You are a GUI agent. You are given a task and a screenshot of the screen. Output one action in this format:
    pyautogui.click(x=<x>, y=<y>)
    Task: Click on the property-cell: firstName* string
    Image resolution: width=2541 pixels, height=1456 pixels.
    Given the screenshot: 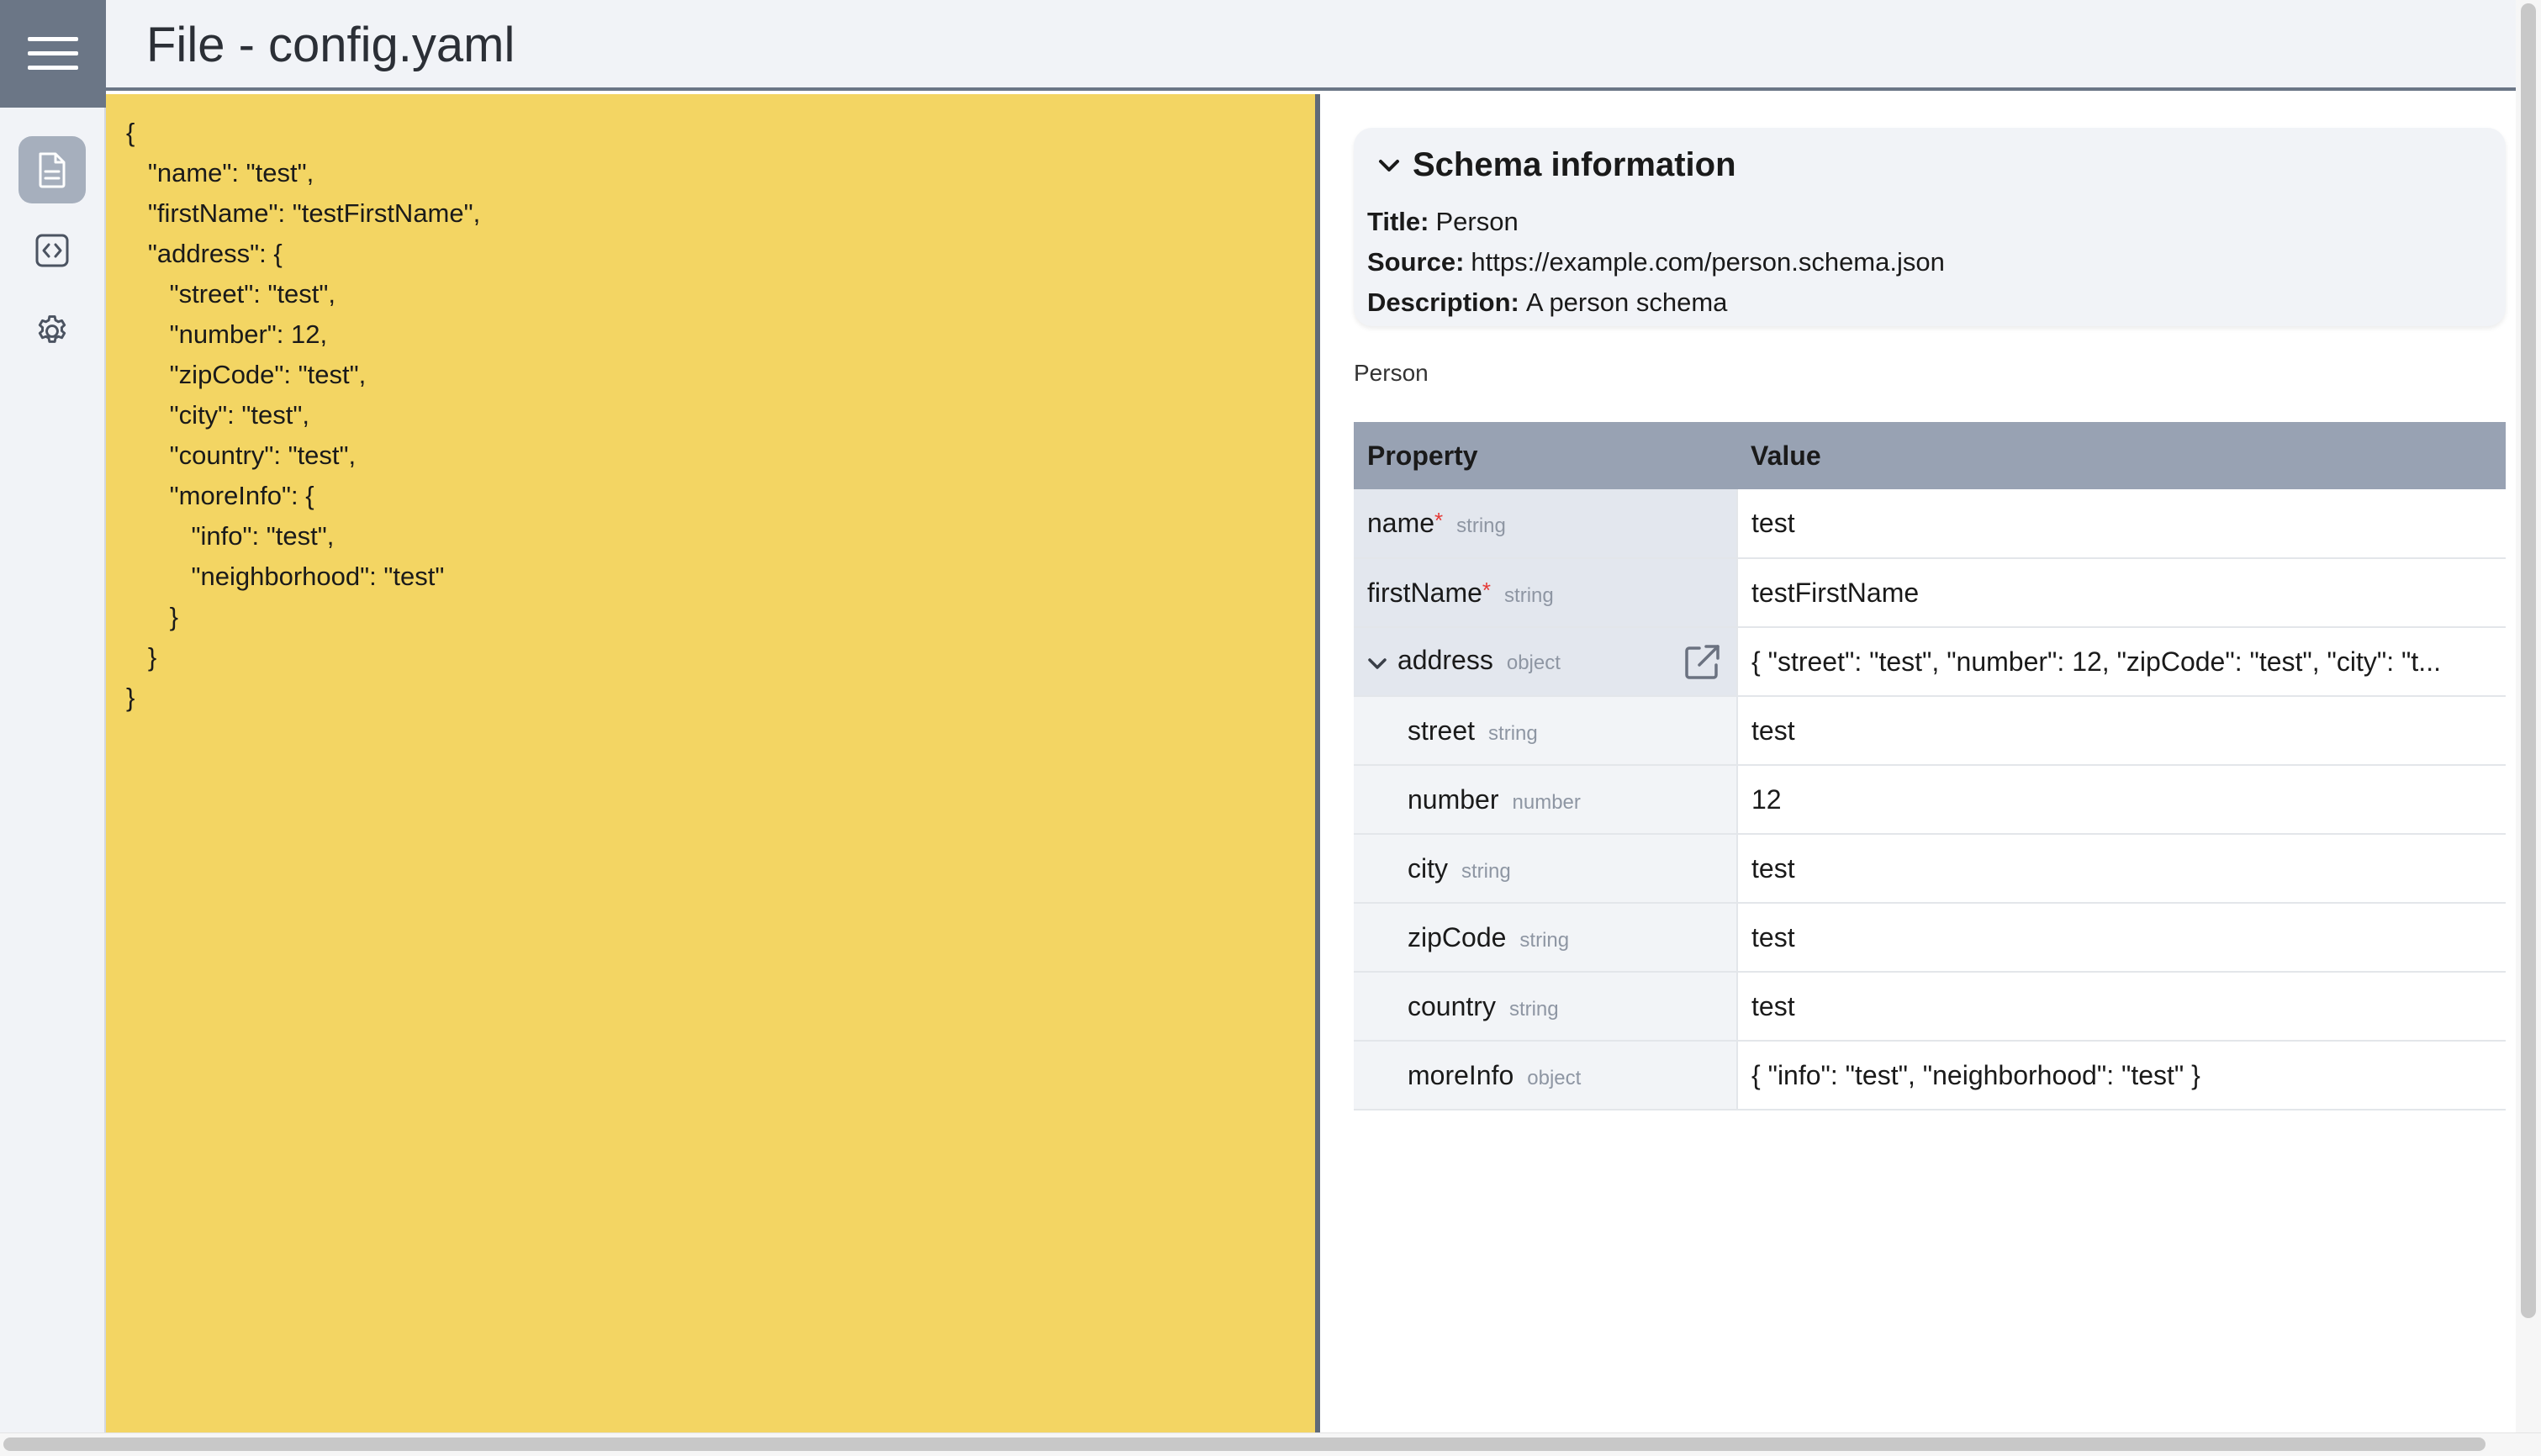 What is the action you would take?
    pyautogui.click(x=1546, y=593)
    